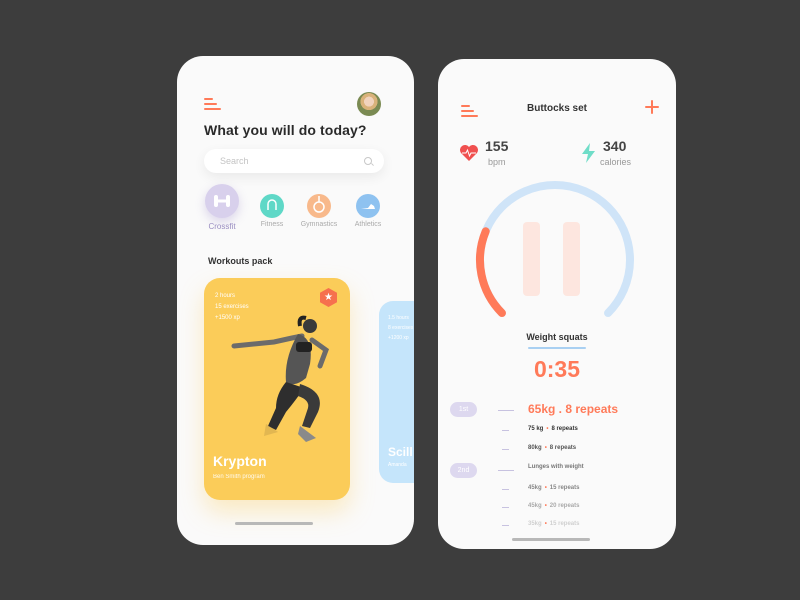 This screenshot has height=600, width=800. What do you see at coordinates (557, 348) in the screenshot?
I see `exercise-underline` at bounding box center [557, 348].